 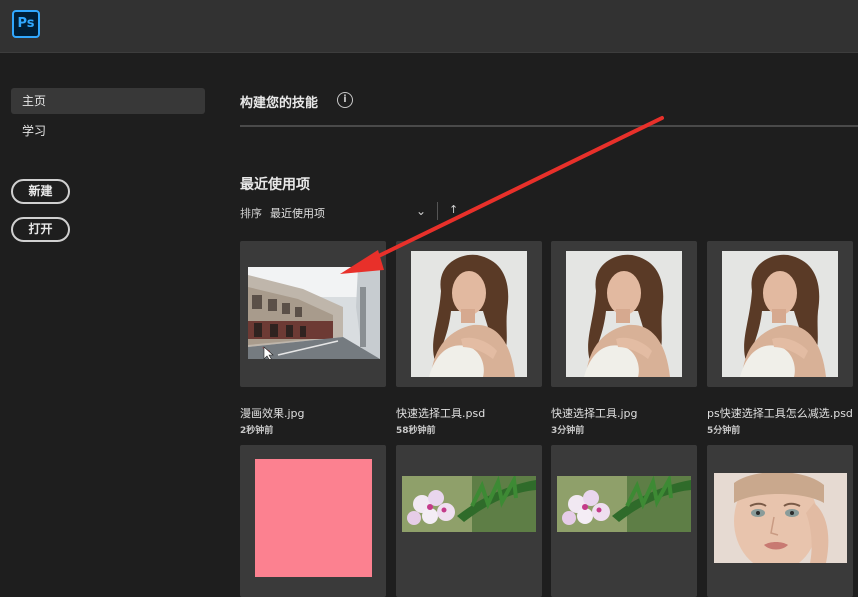 I want to click on face-image, so click(x=780, y=518).